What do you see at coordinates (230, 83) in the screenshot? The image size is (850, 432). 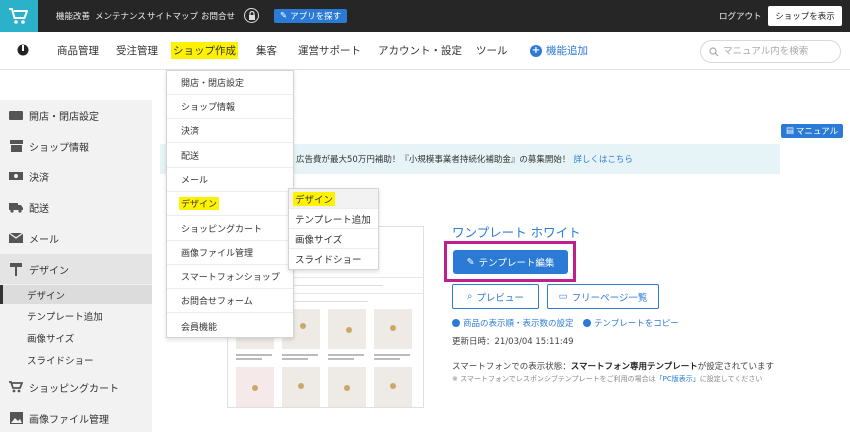 I see `dropdown-item-open-close: 開店・閉店設定` at bounding box center [230, 83].